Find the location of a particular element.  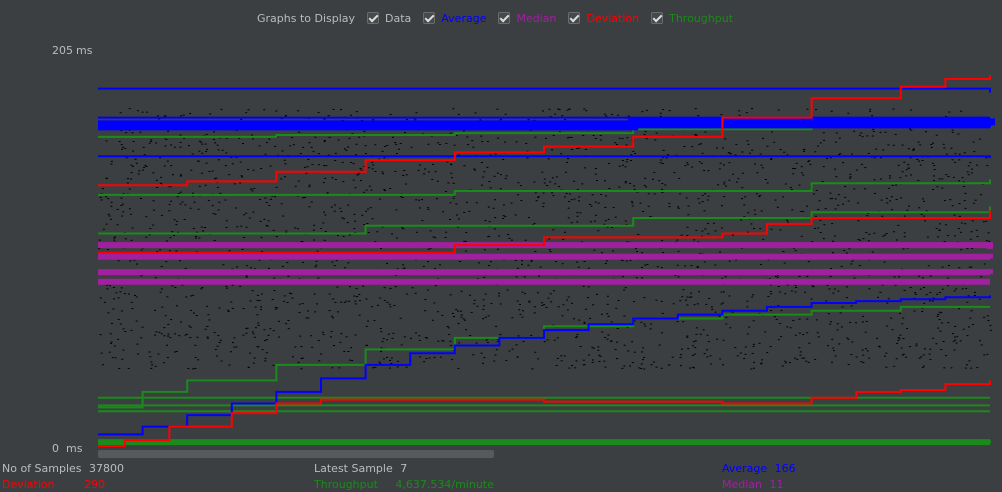

horizontal-scrollbar is located at coordinates (296, 454).